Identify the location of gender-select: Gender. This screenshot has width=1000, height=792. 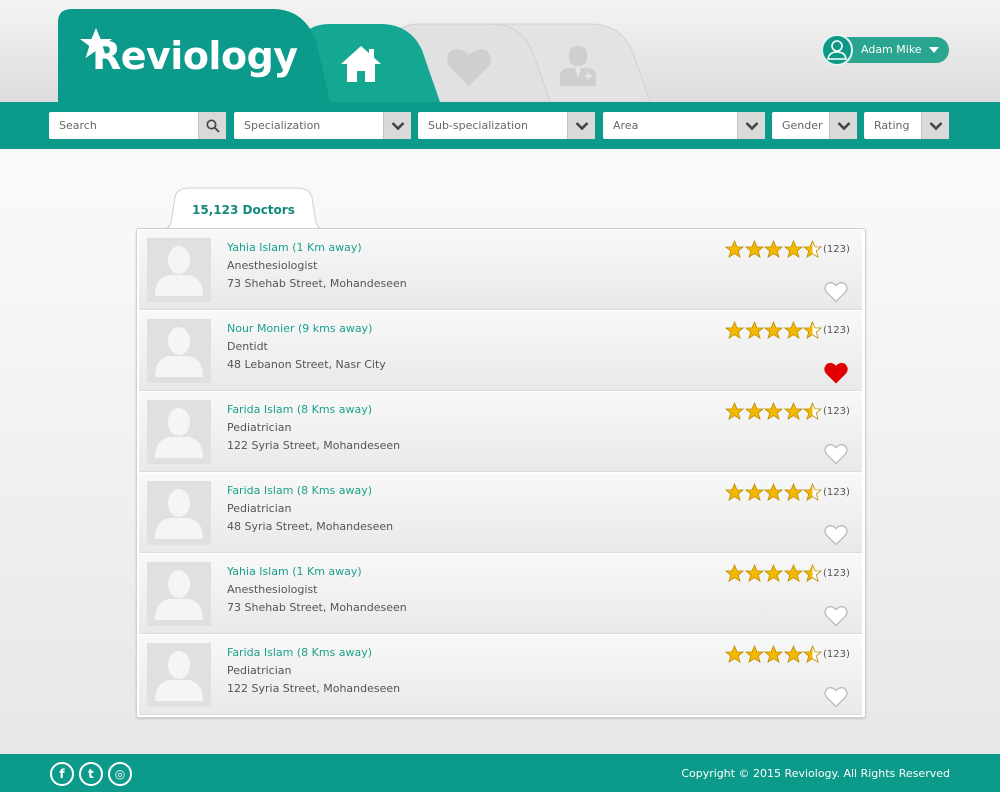
(814, 125).